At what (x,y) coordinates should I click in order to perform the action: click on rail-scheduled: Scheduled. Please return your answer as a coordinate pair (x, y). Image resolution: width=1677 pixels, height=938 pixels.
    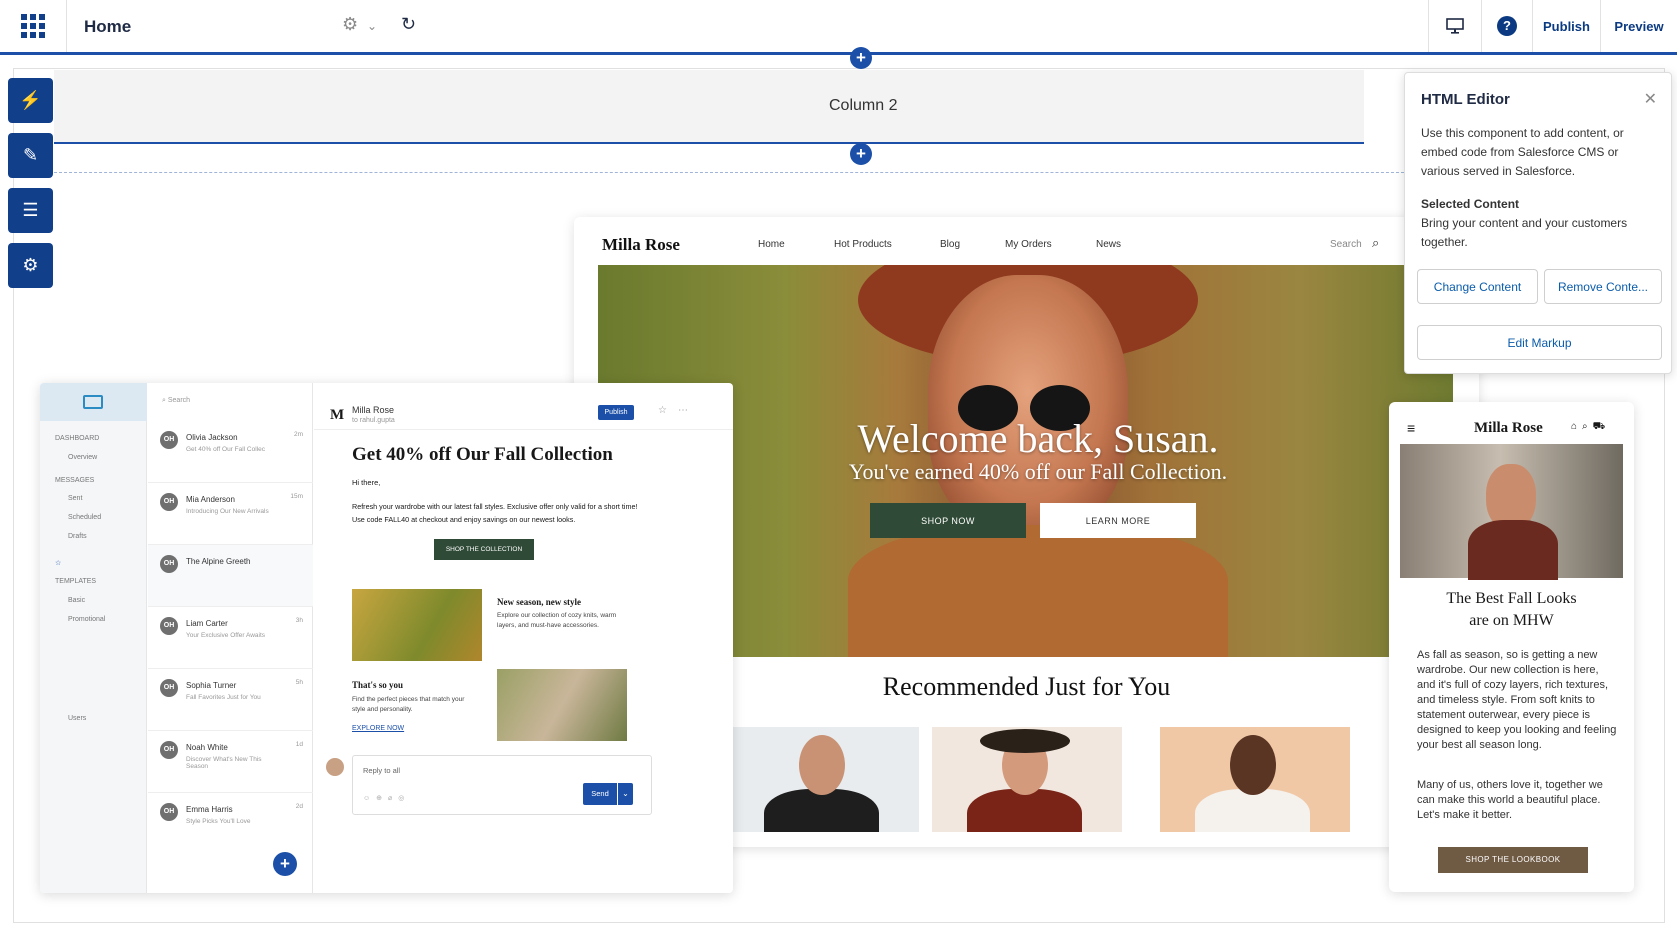
    Looking at the image, I should click on (84, 517).